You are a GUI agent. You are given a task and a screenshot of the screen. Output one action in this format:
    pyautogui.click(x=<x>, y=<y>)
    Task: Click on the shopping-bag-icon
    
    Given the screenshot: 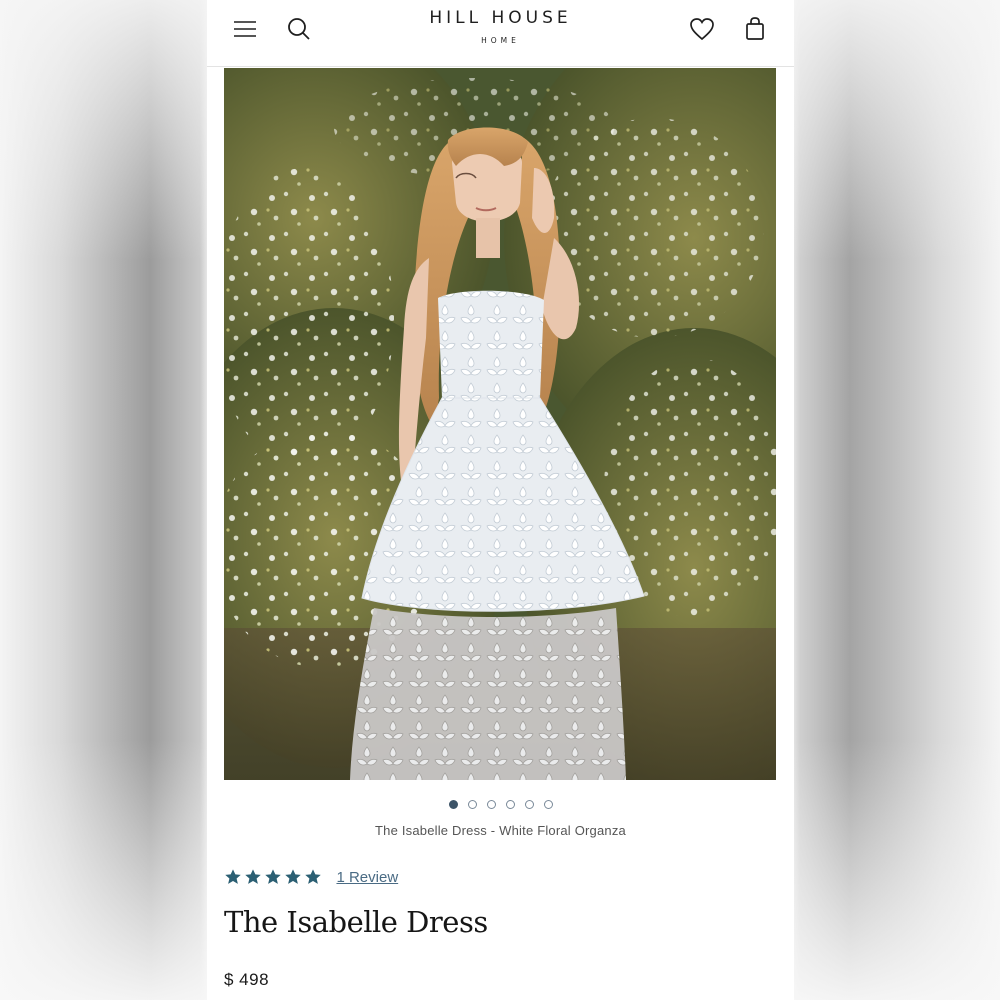 What is the action you would take?
    pyautogui.click(x=755, y=28)
    